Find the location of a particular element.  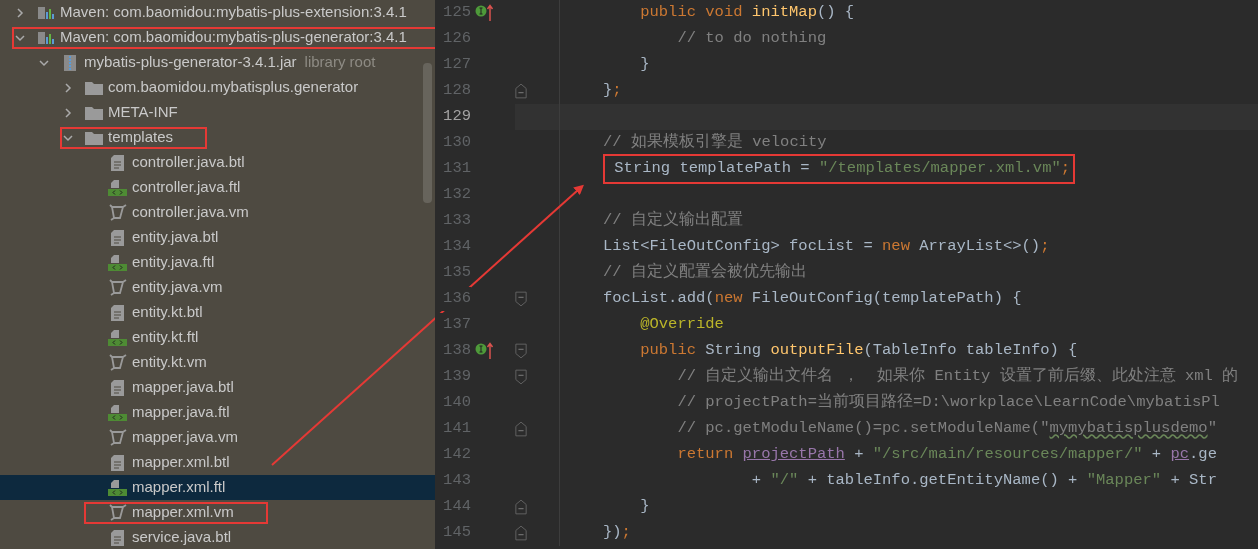

tree-row: mybatis-plus-generator-3.4.1.jar library root is located at coordinates (217, 62).